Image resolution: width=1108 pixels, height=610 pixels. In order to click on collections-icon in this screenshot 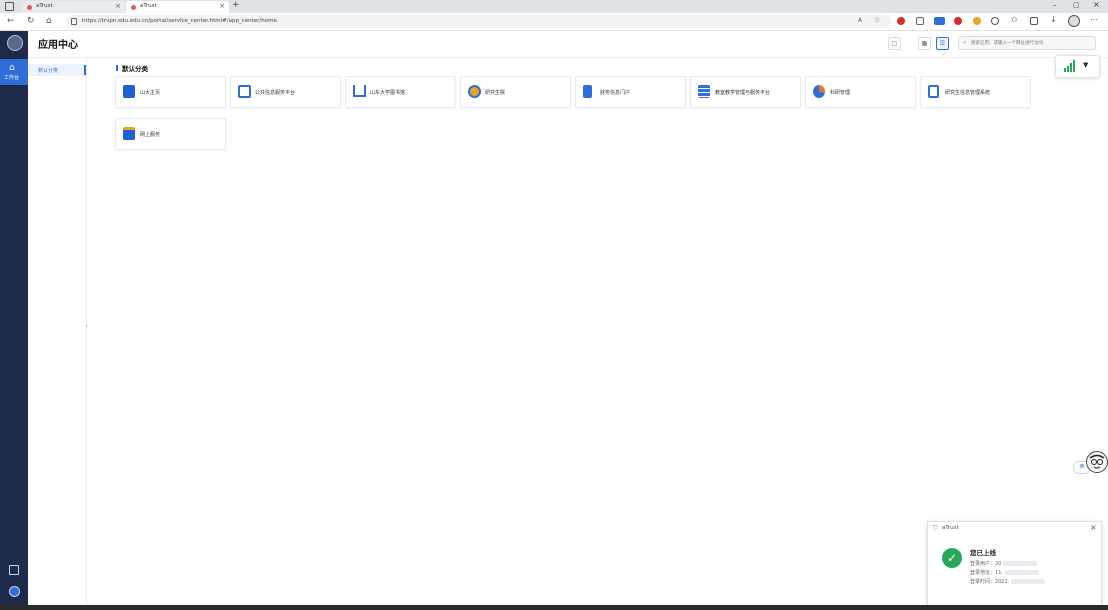, I will do `click(1034, 21)`.